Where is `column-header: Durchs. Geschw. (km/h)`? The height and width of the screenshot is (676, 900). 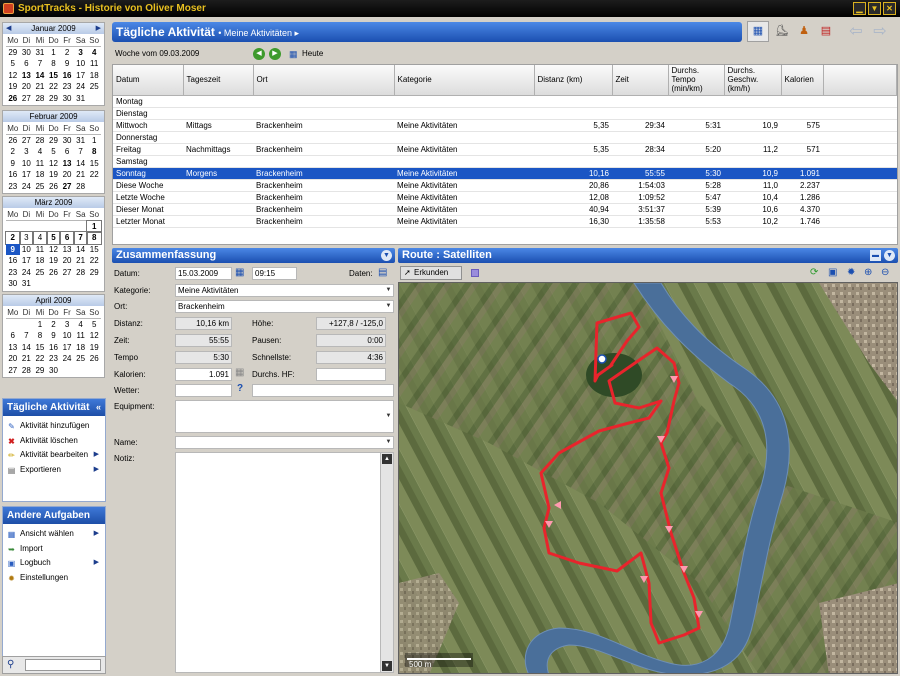
column-header: Durchs. Geschw. (km/h) is located at coordinates (753, 80).